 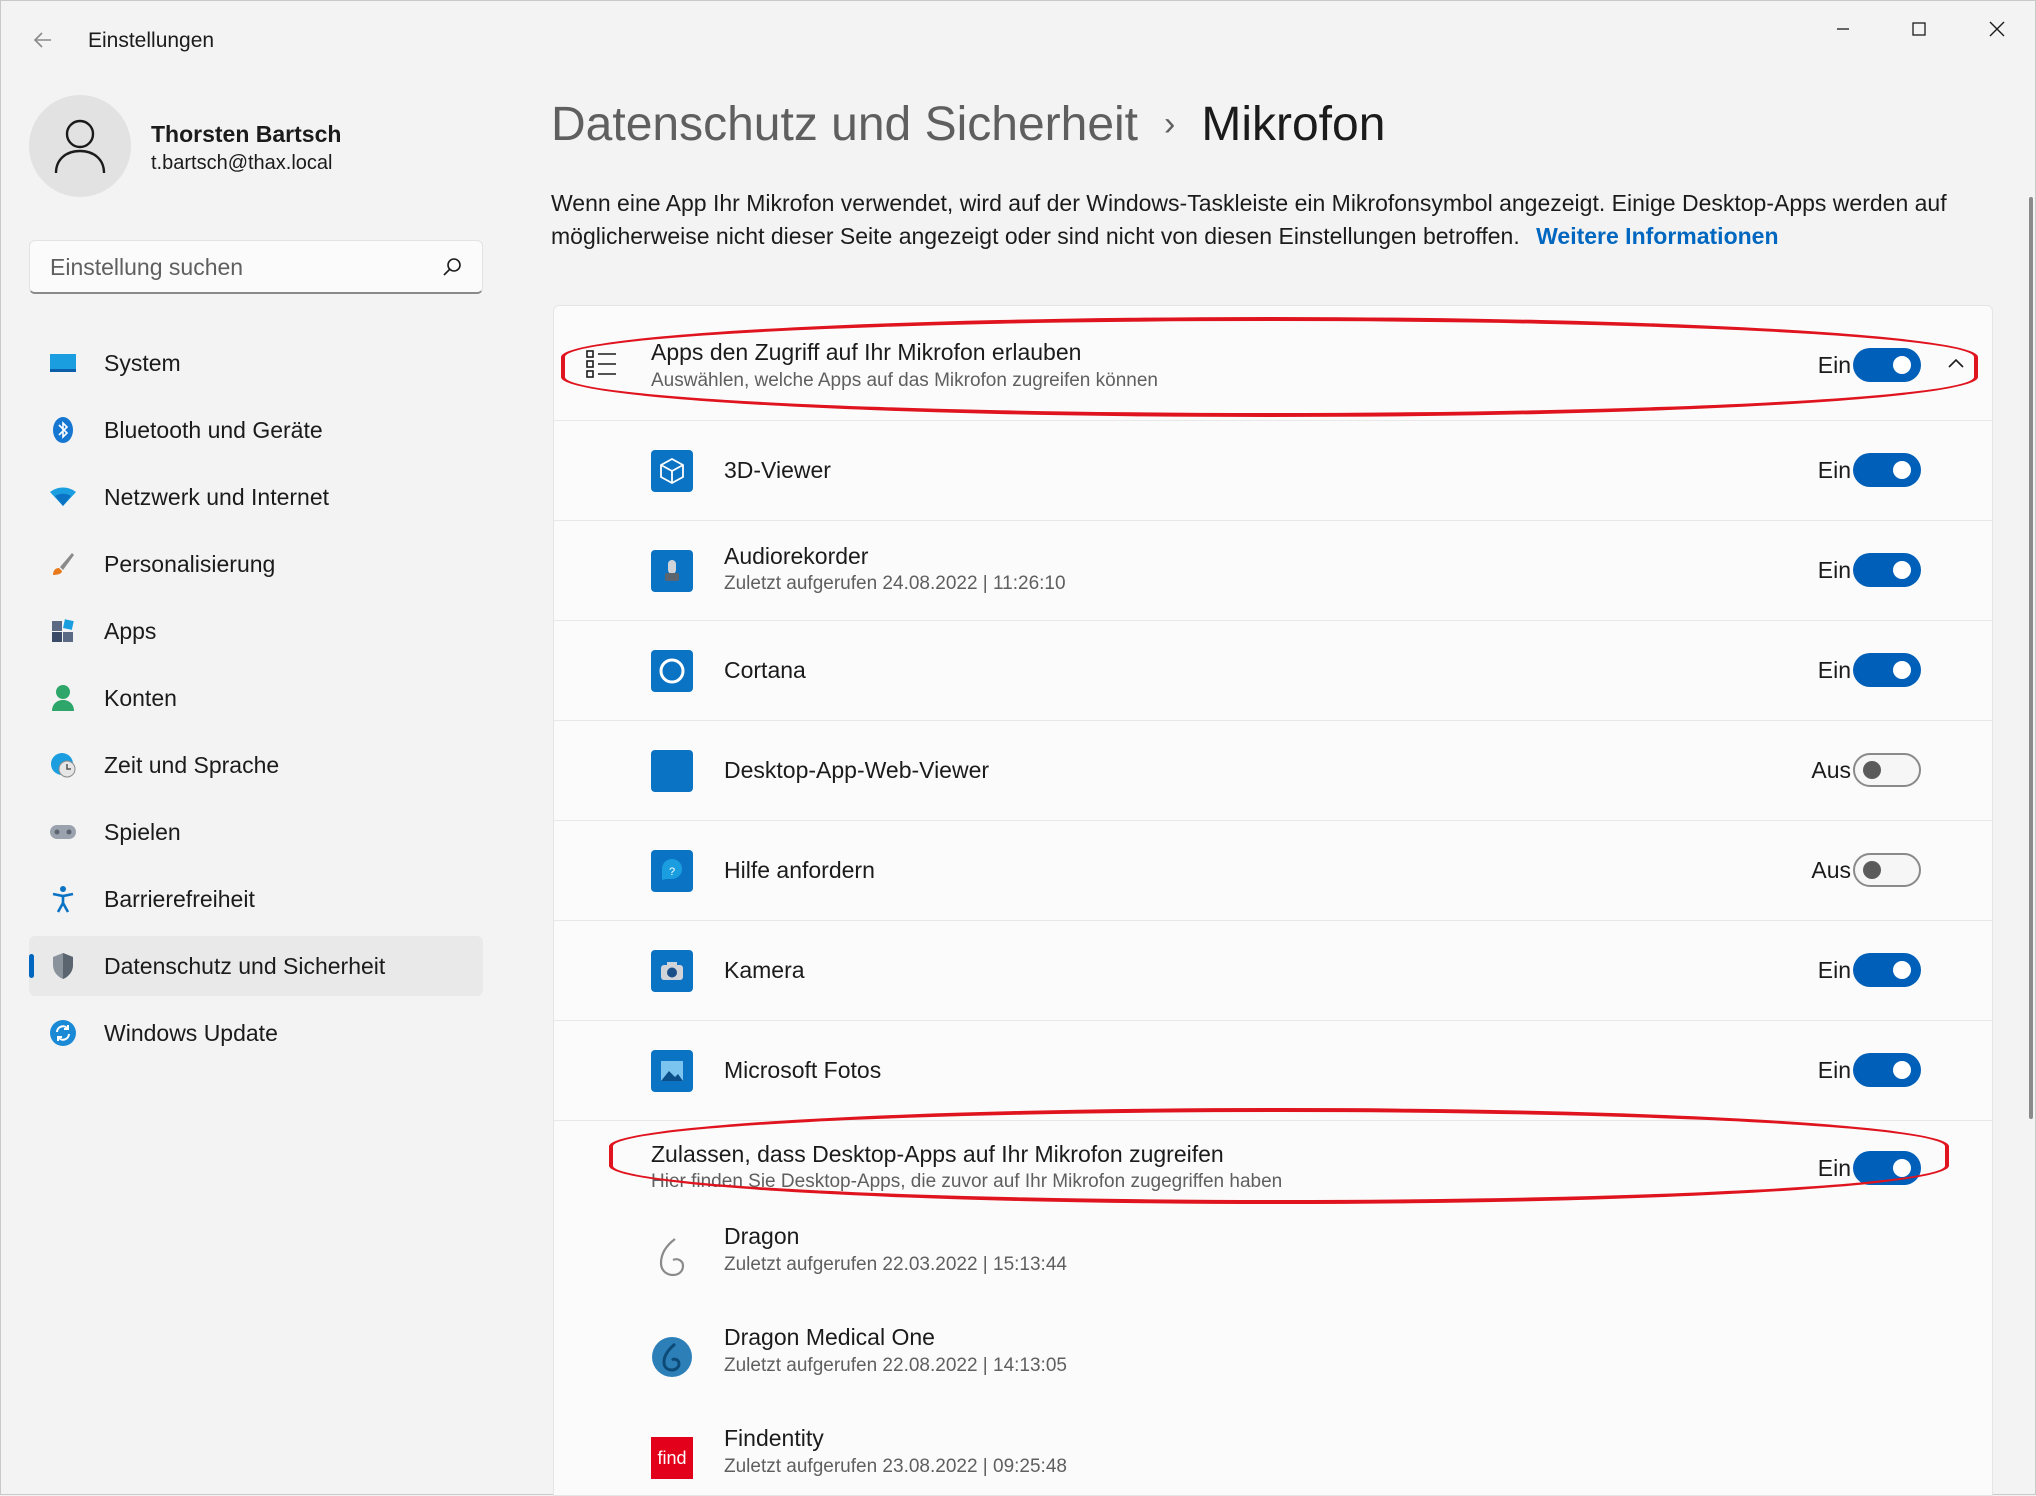 What do you see at coordinates (602, 366) in the screenshot?
I see `list-settings-icon` at bounding box center [602, 366].